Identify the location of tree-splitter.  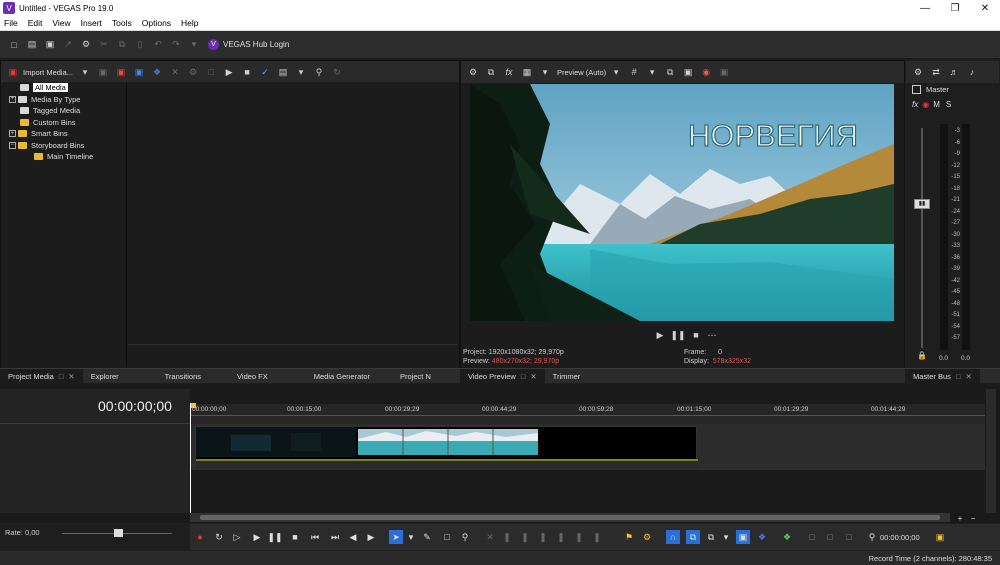
(126, 224).